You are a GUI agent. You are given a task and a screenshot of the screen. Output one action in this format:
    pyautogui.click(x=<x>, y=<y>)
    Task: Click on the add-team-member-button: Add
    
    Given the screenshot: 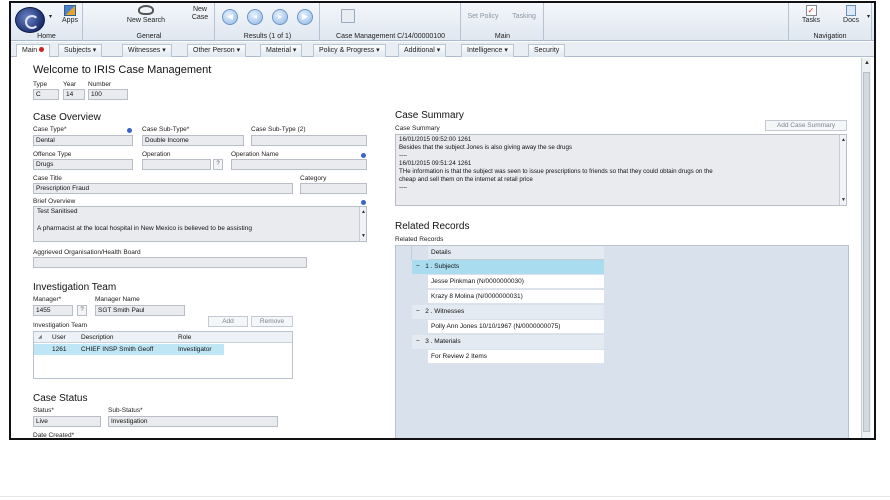 What is the action you would take?
    pyautogui.click(x=228, y=321)
    